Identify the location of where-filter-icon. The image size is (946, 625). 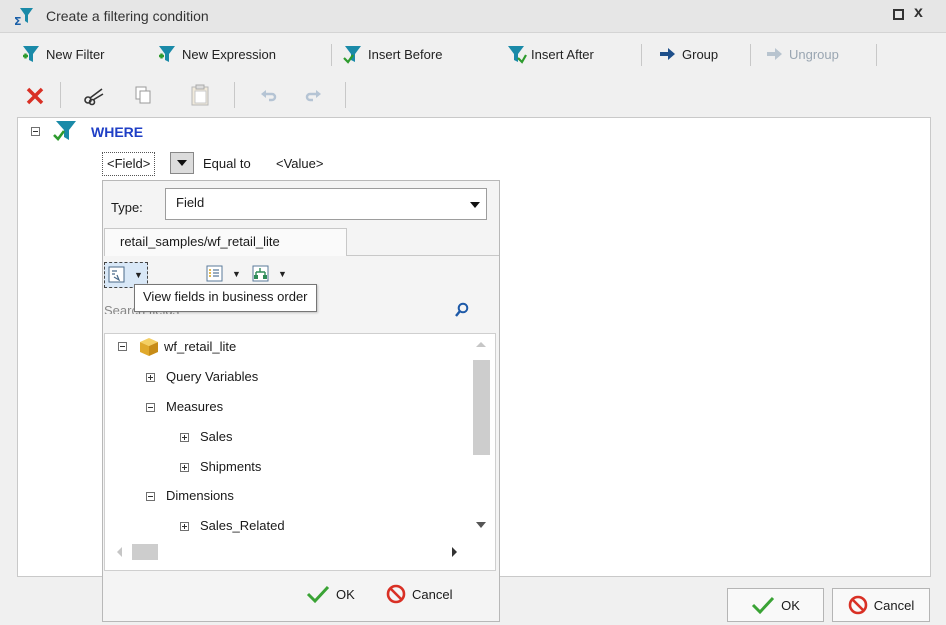
(64, 131).